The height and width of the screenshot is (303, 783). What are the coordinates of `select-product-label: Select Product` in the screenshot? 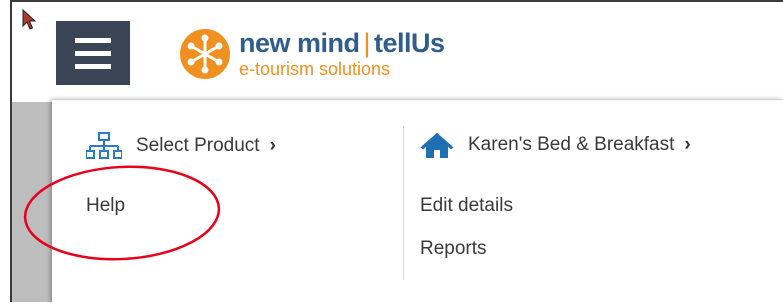 It's located at (198, 145).